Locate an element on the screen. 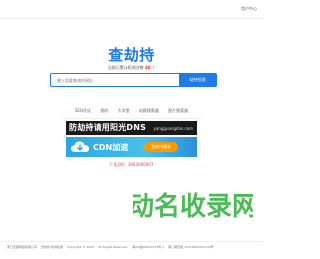 Image resolution: width=320 pixels, height=259 pixels. cdn-ad-banner: CDN加速 查劫持服务 is located at coordinates (131, 147).